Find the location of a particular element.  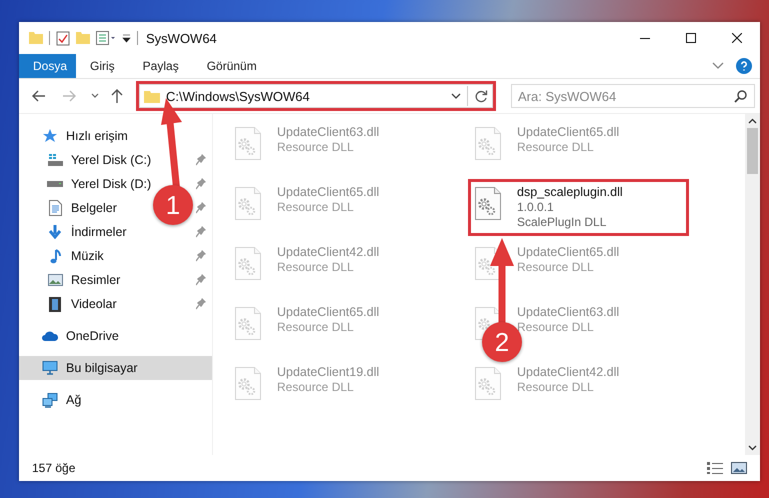

network-icon is located at coordinates (50, 400).